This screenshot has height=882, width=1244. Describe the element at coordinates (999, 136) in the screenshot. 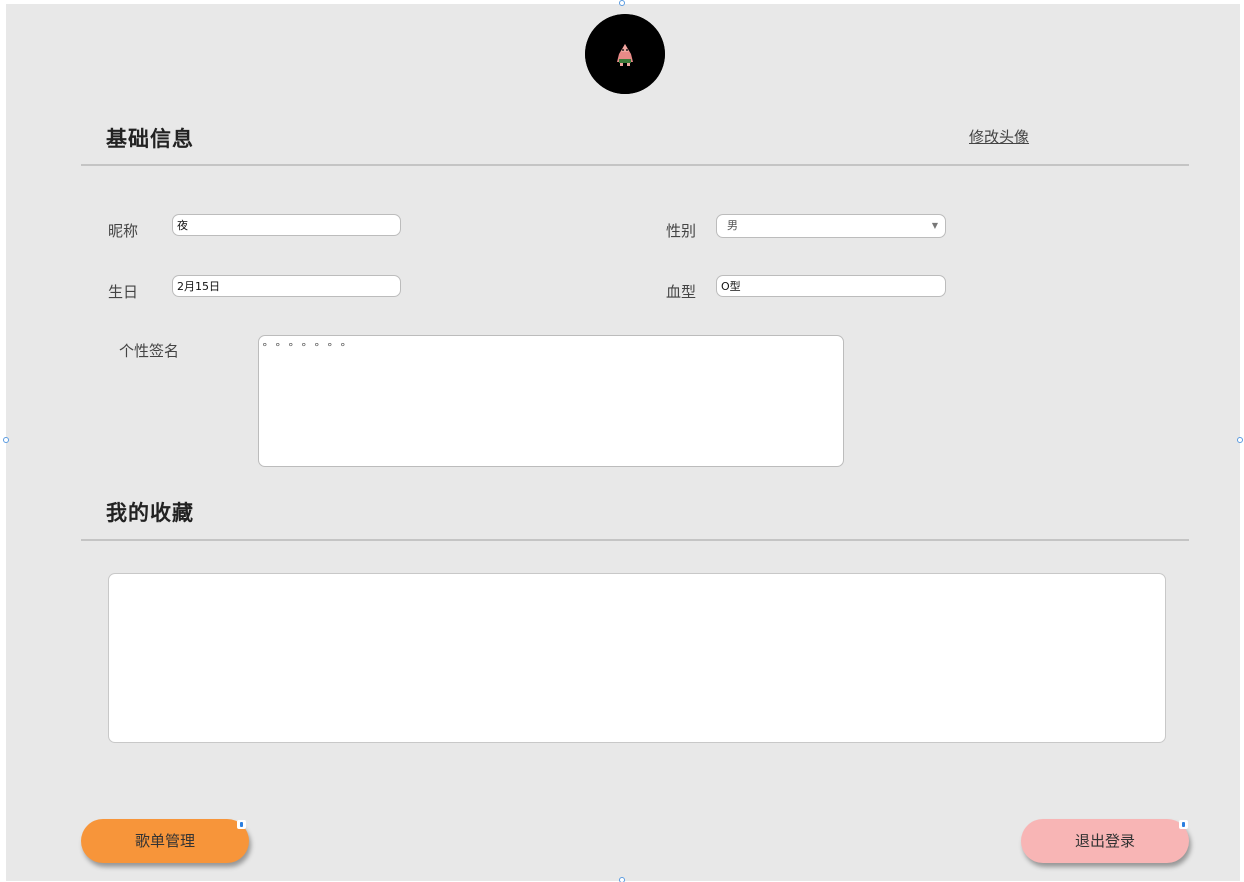

I see `change-avatar-link: 修改头像` at that location.